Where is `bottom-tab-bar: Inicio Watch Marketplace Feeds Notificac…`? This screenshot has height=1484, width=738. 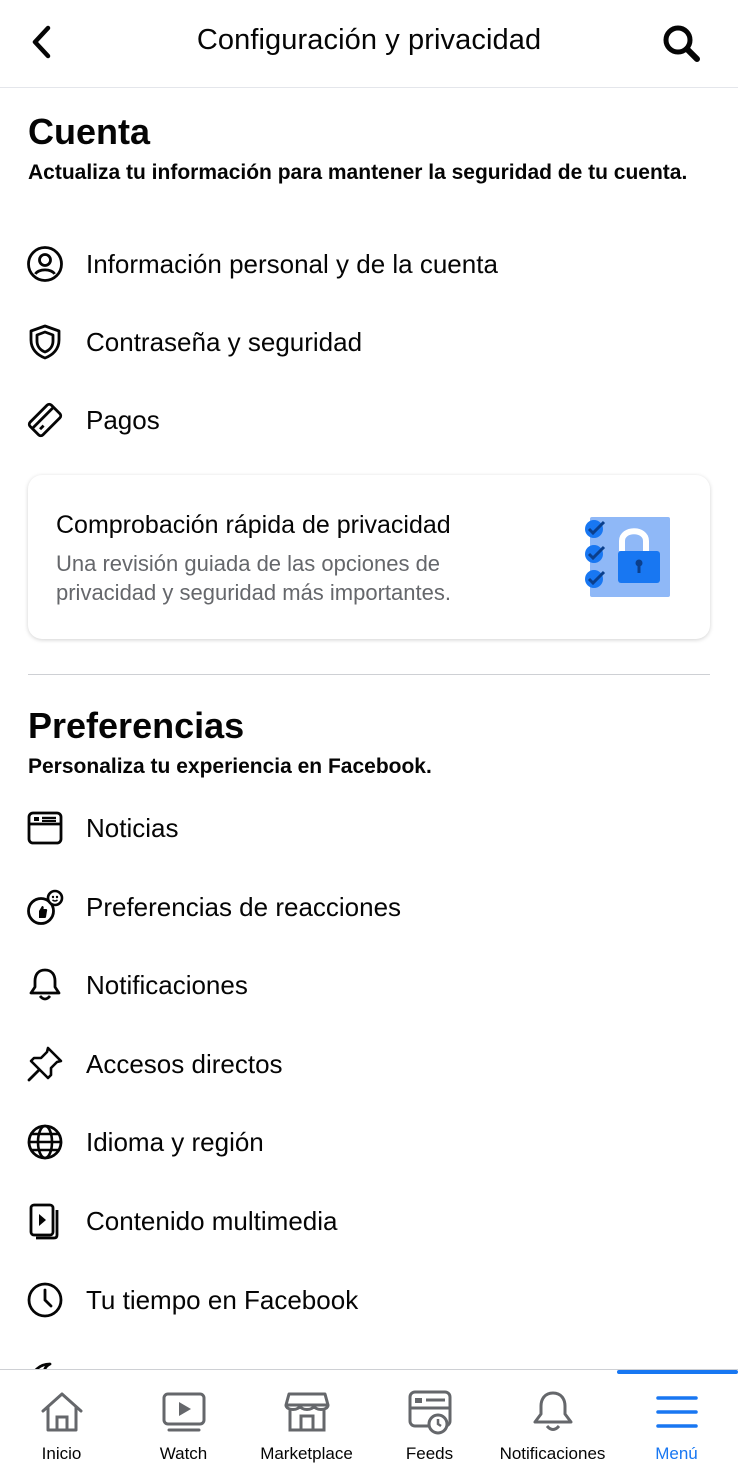 bottom-tab-bar: Inicio Watch Marketplace Feeds Notificac… is located at coordinates (369, 1426).